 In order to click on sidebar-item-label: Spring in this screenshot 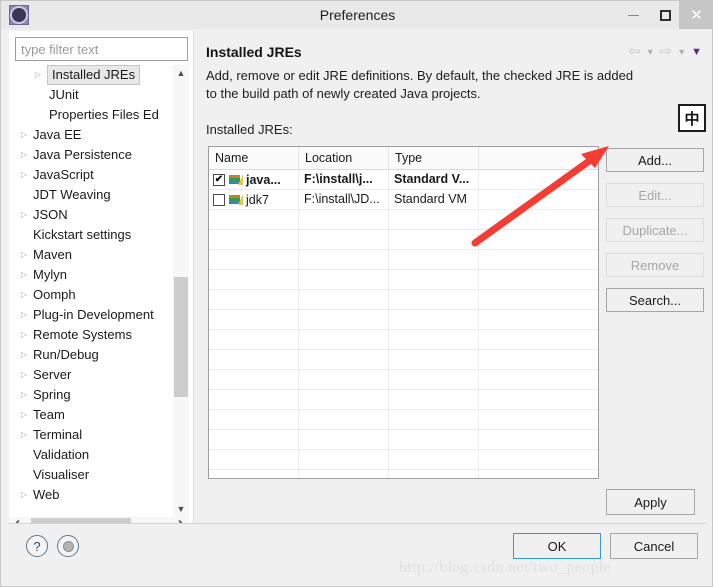, I will do `click(52, 394)`.